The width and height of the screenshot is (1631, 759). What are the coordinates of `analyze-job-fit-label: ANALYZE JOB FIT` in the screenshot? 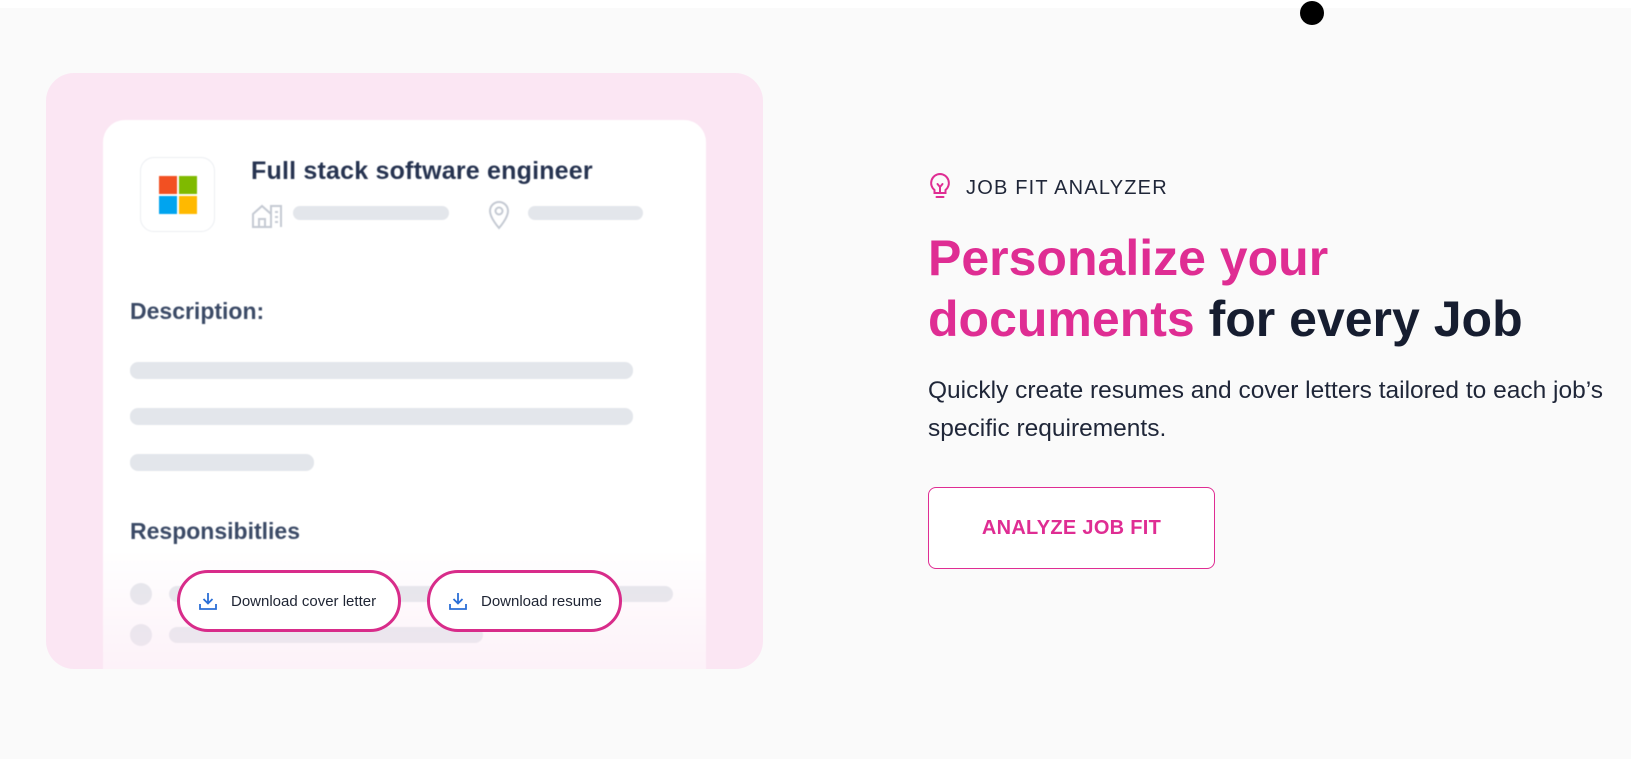 It's located at (1071, 527).